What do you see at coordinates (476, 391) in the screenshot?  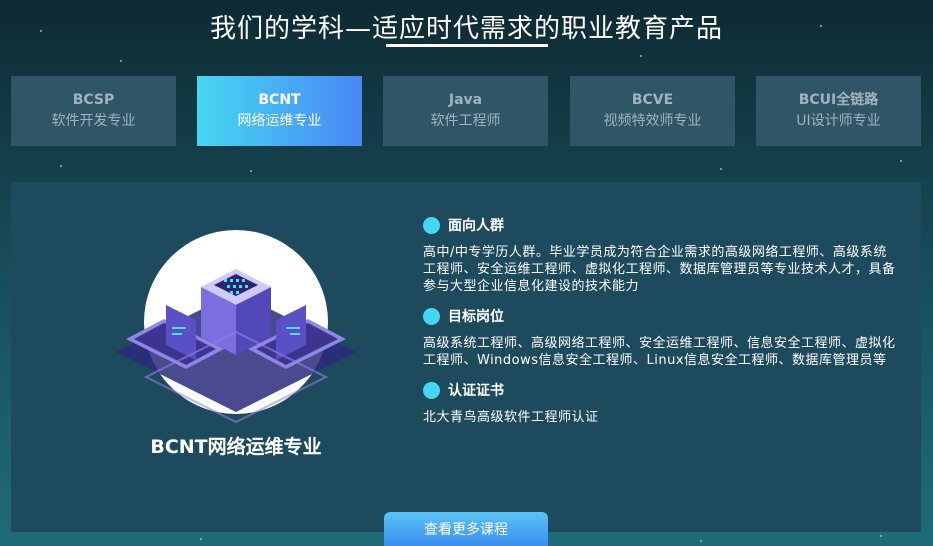 I see `section-title: 认证证书` at bounding box center [476, 391].